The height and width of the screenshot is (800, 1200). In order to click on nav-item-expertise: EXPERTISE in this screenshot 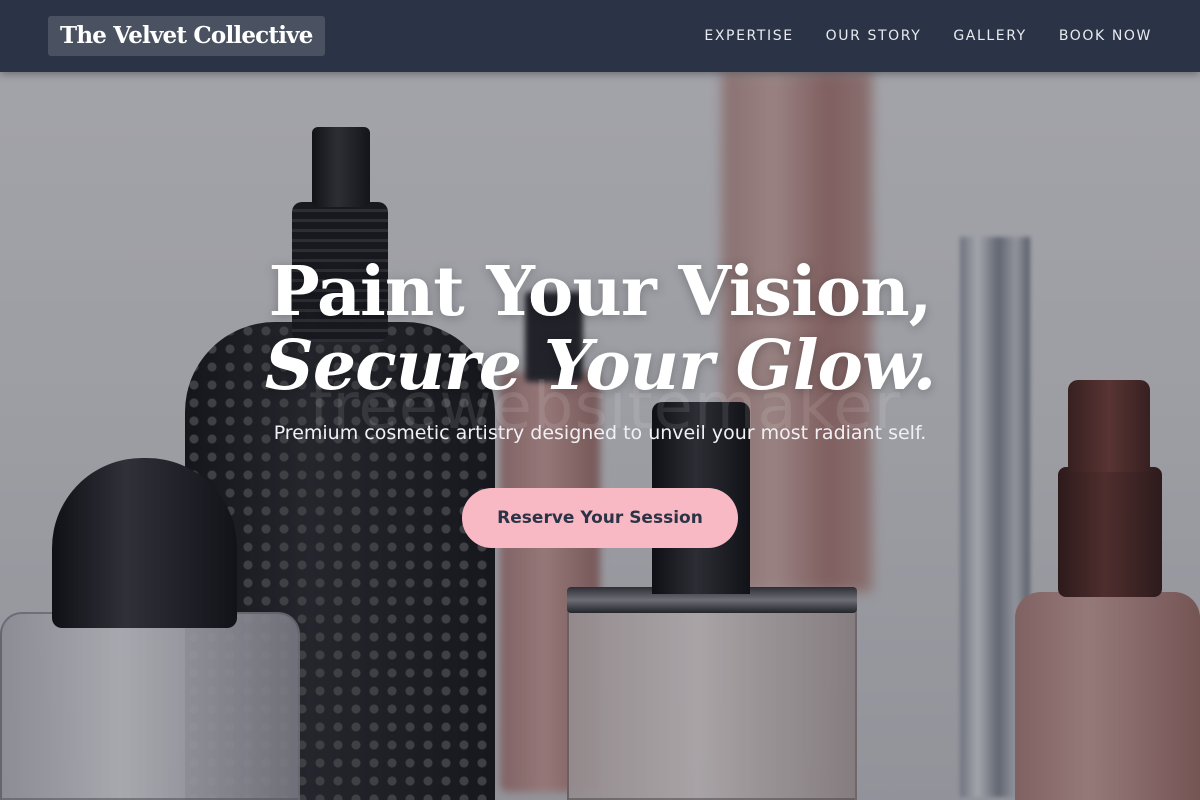, I will do `click(748, 36)`.